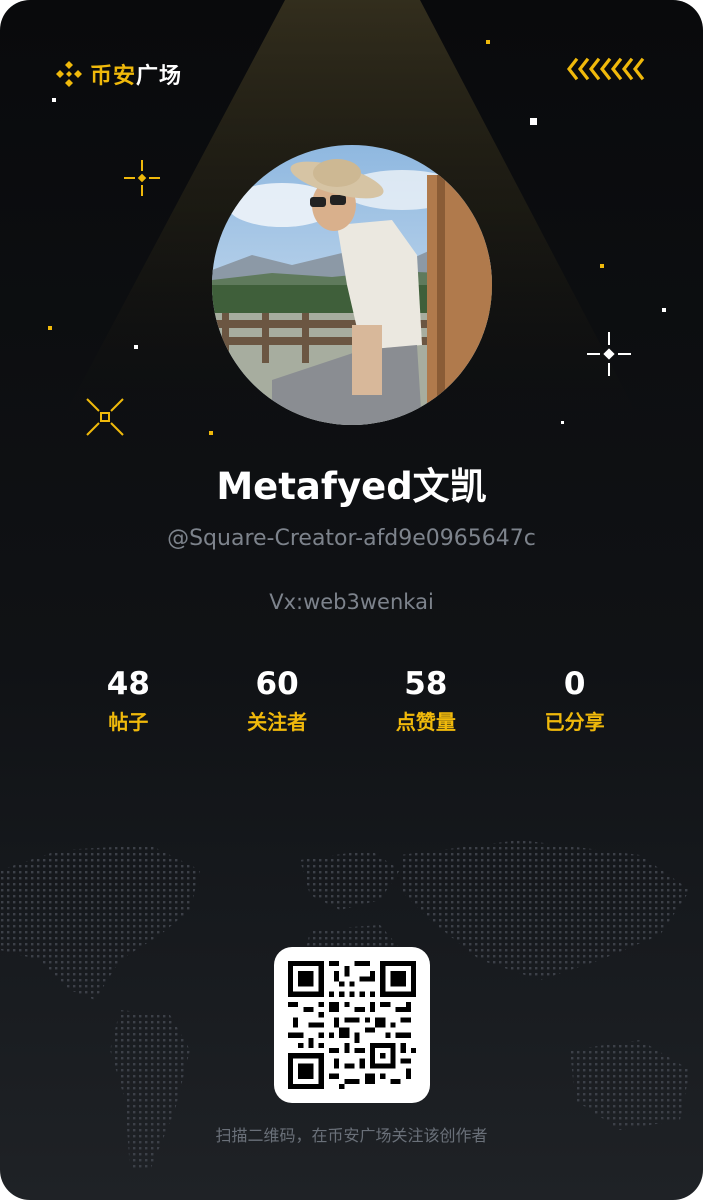  Describe the element at coordinates (277, 684) in the screenshot. I see `stat-value: 60` at that location.